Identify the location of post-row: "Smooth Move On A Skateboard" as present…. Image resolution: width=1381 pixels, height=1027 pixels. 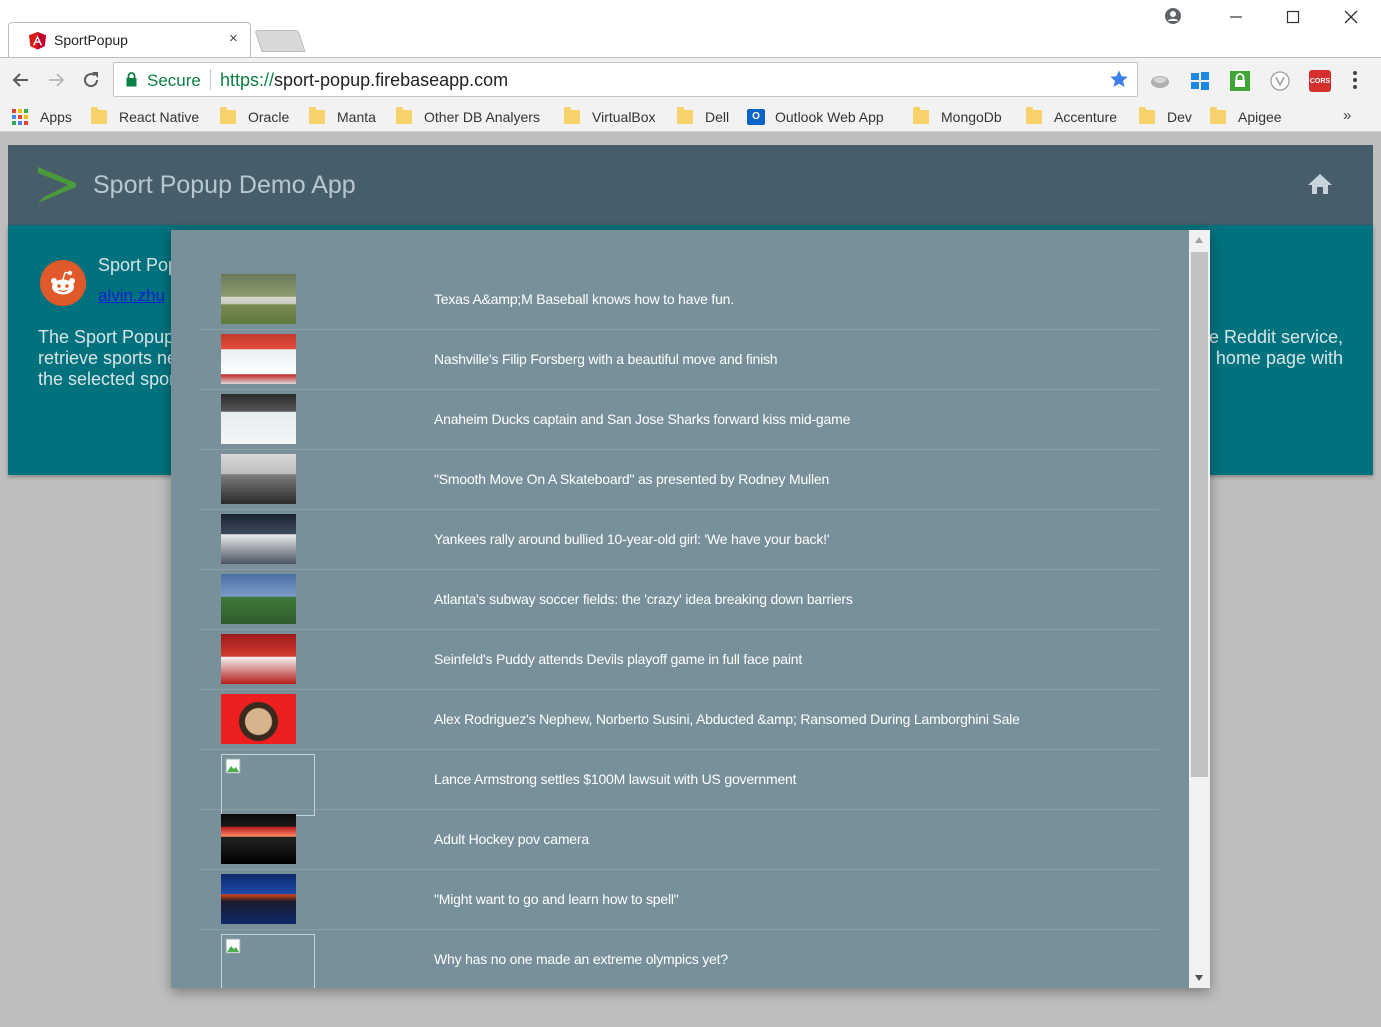
(679, 480).